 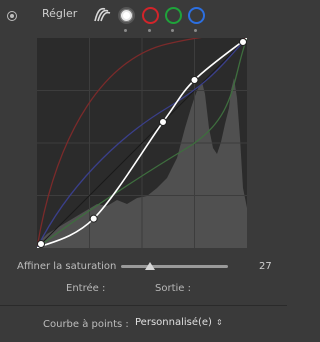 I want to click on red-channel-button, so click(x=150, y=21).